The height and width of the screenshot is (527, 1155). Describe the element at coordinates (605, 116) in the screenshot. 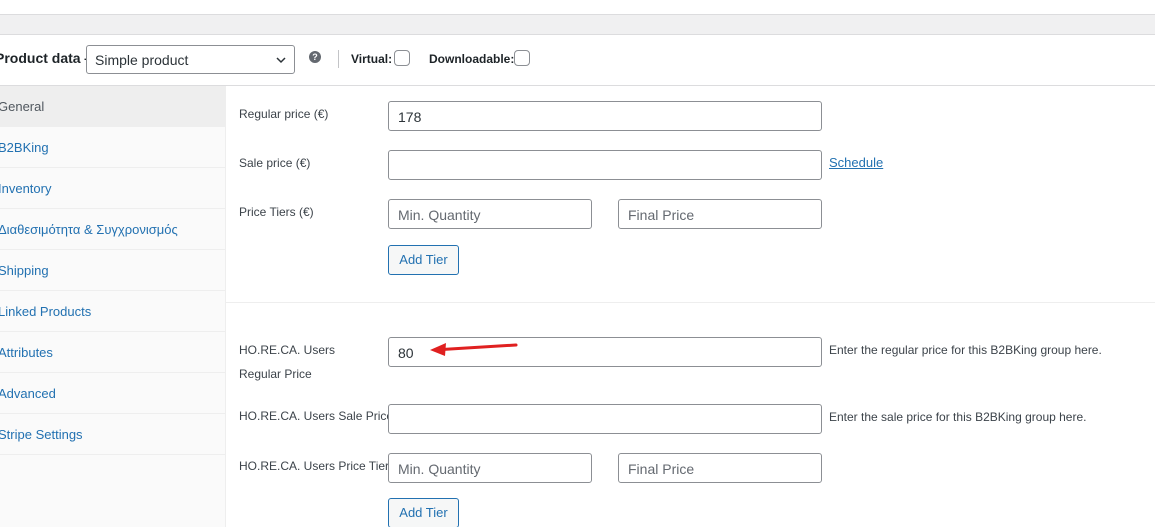

I see `regular-price-input: 178` at that location.